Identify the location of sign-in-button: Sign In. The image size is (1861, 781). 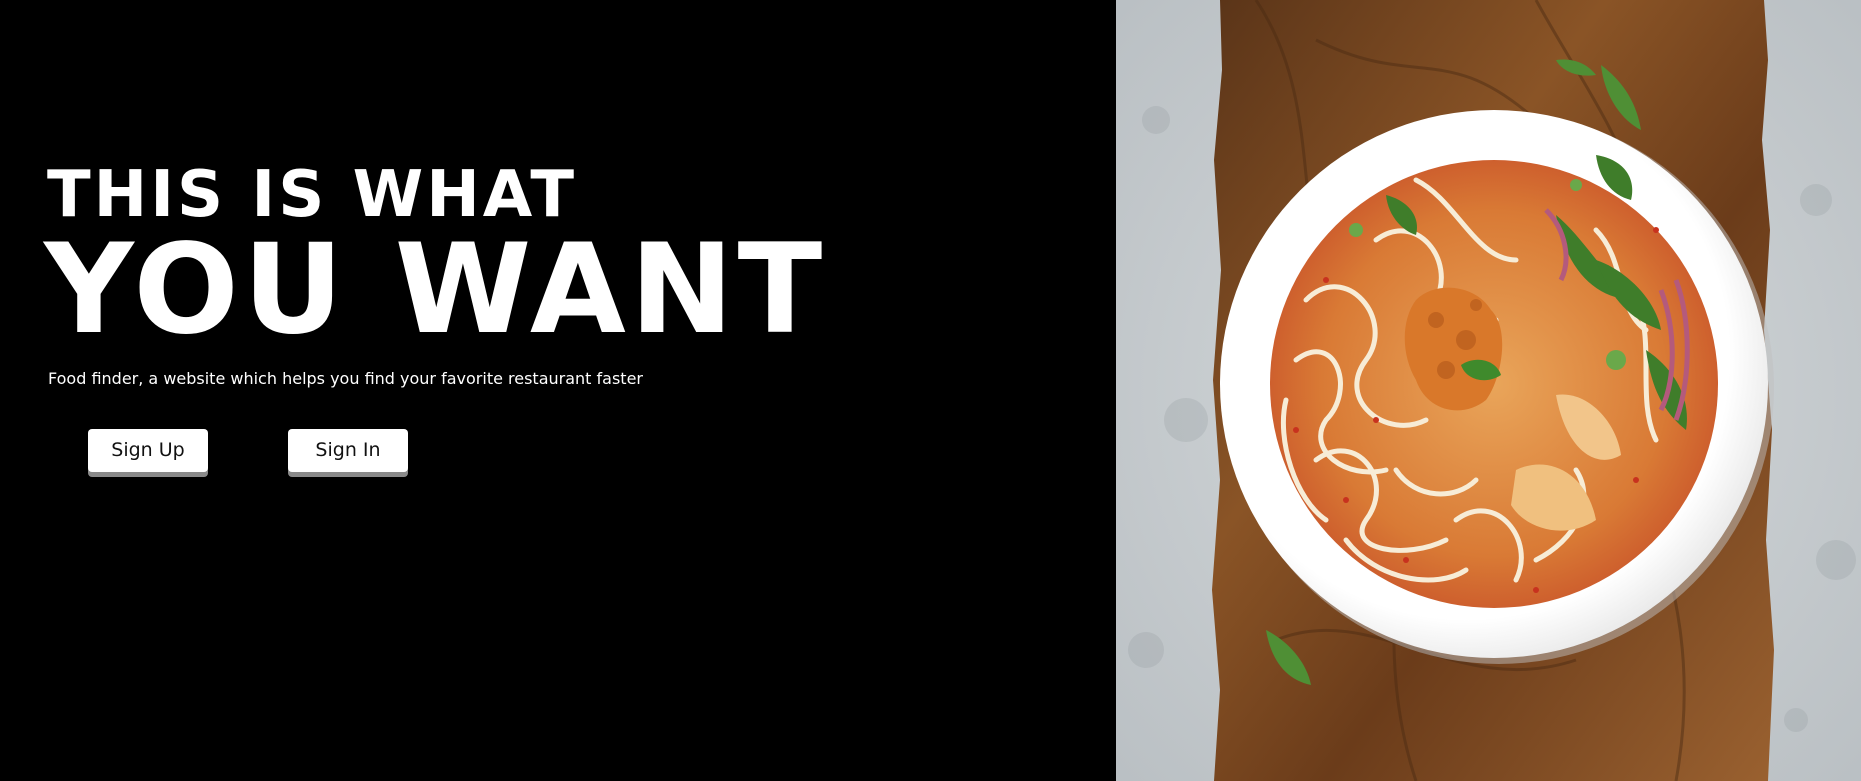
(348, 450).